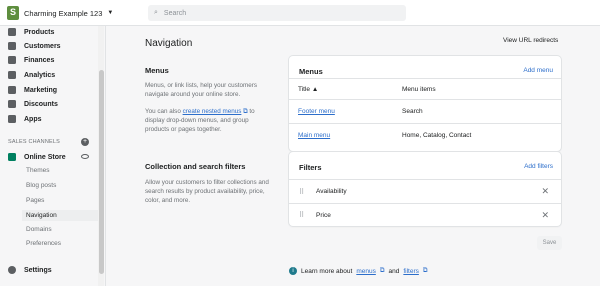 The width and height of the screenshot is (600, 286). I want to click on tag-icon, so click(12, 32).